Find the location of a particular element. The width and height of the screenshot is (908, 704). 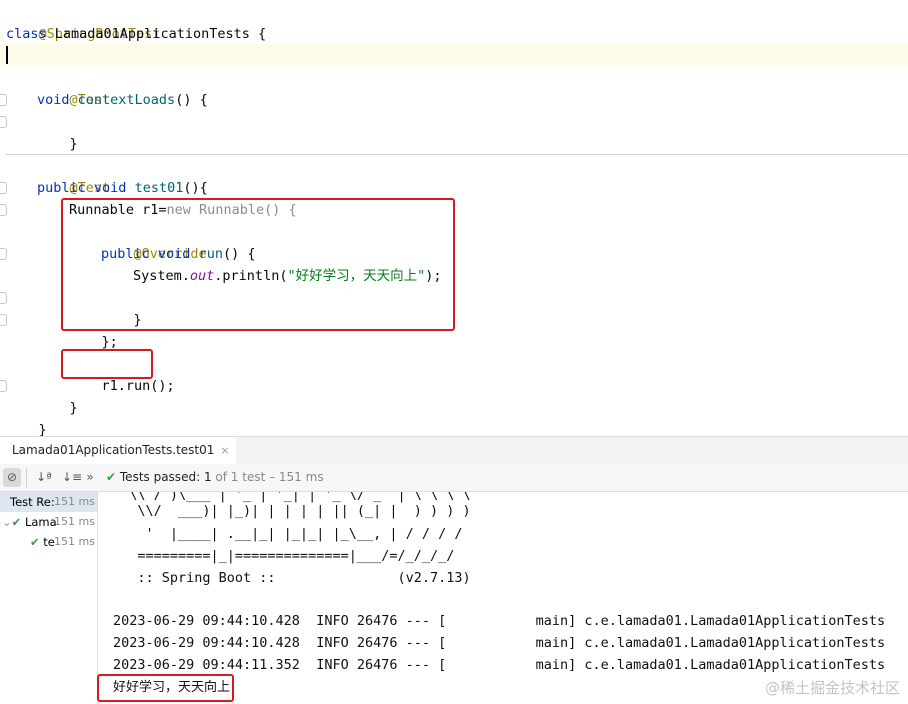

banner-line: ' |____| .__|_| |_|_| |_\__, | / / / / is located at coordinates (288, 534).